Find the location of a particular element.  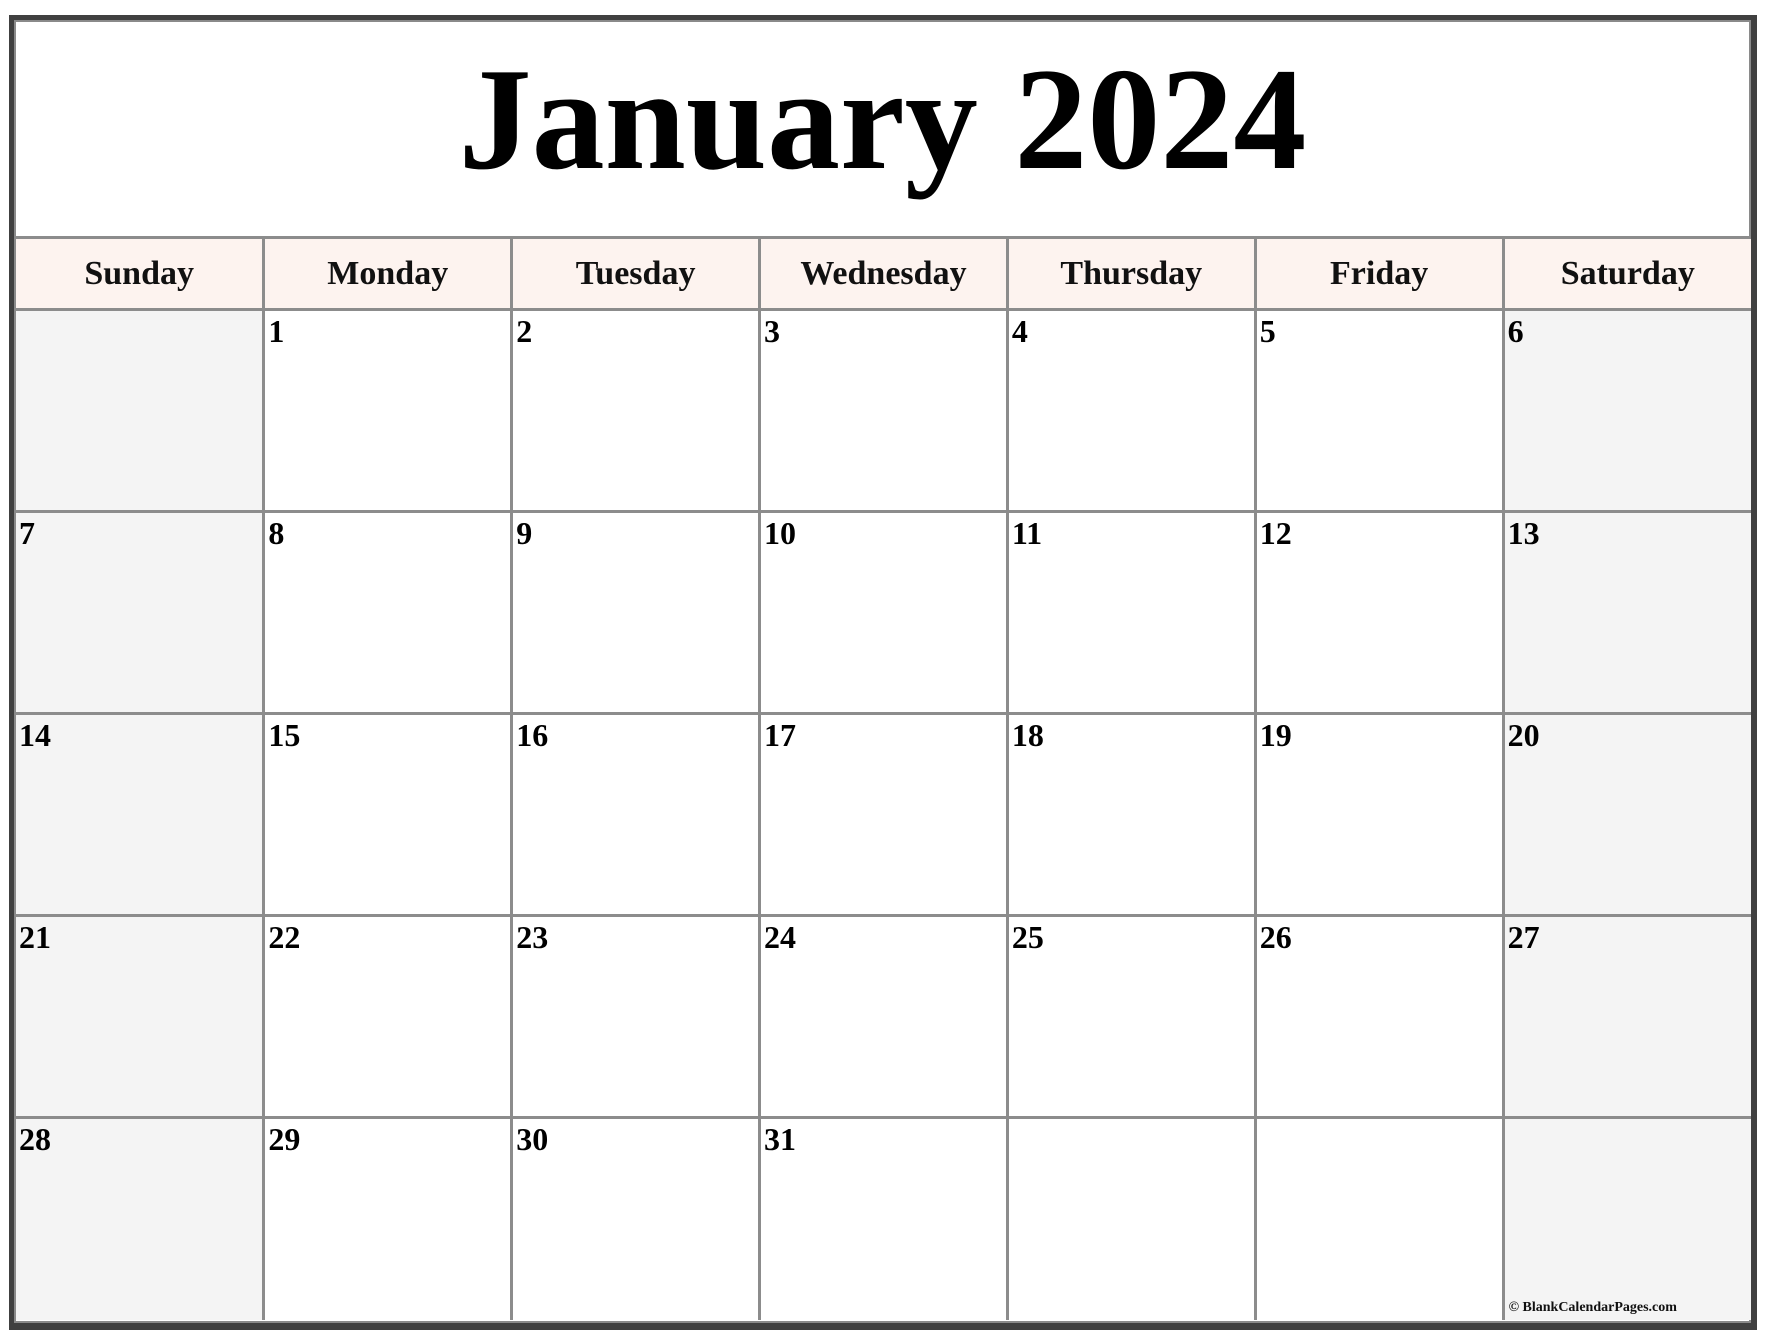

day-cell: 11 is located at coordinates (1131, 612).